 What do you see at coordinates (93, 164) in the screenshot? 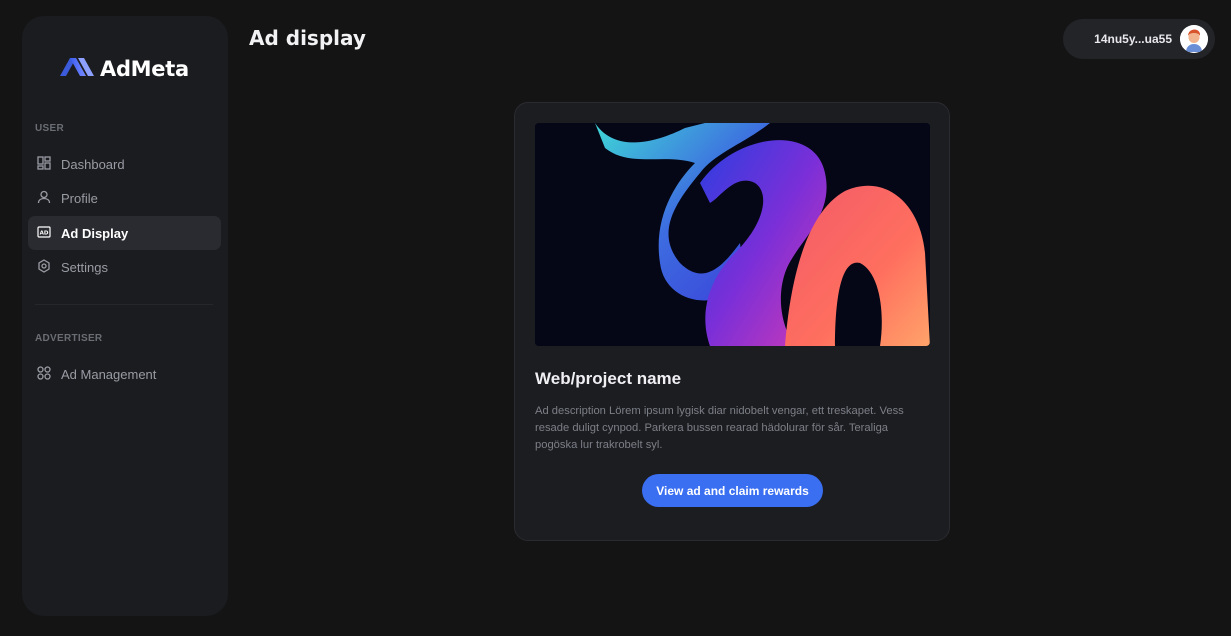
I see `sidebar-item-label: Dashboard` at bounding box center [93, 164].